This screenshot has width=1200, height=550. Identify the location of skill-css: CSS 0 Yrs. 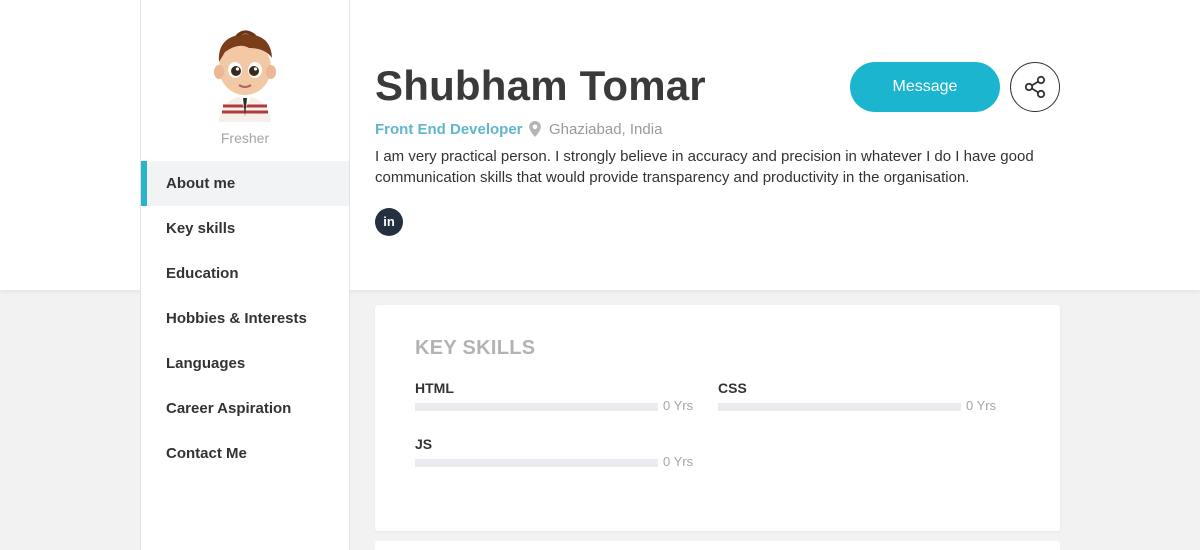
(858, 405).